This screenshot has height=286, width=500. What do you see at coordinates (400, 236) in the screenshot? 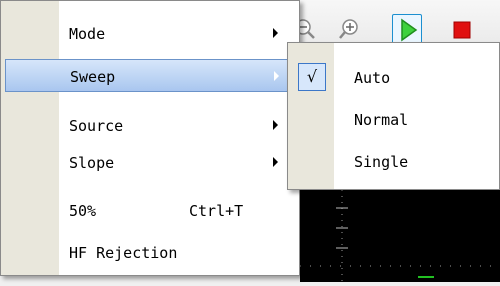
I see `scope-display` at bounding box center [400, 236].